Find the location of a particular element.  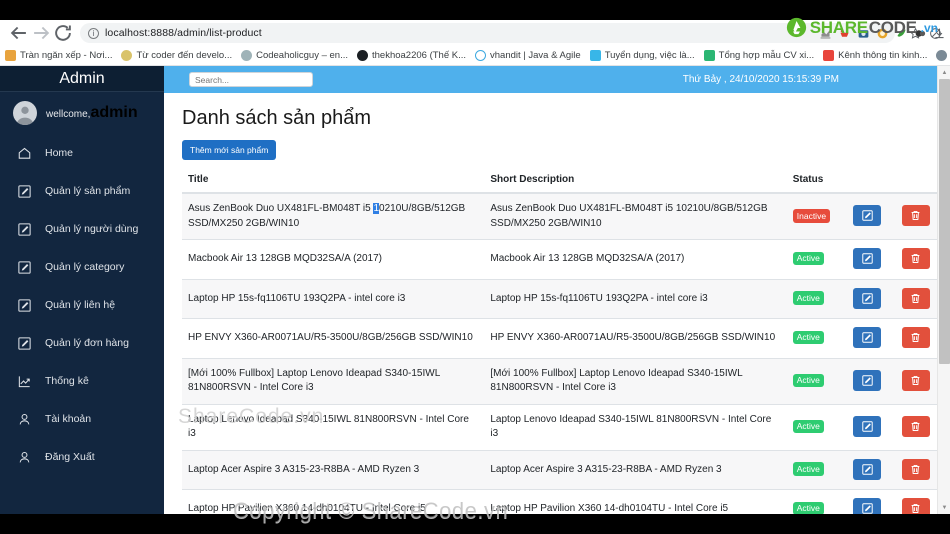

add-product-button: Thêm mới sản phẩm is located at coordinates (229, 150).